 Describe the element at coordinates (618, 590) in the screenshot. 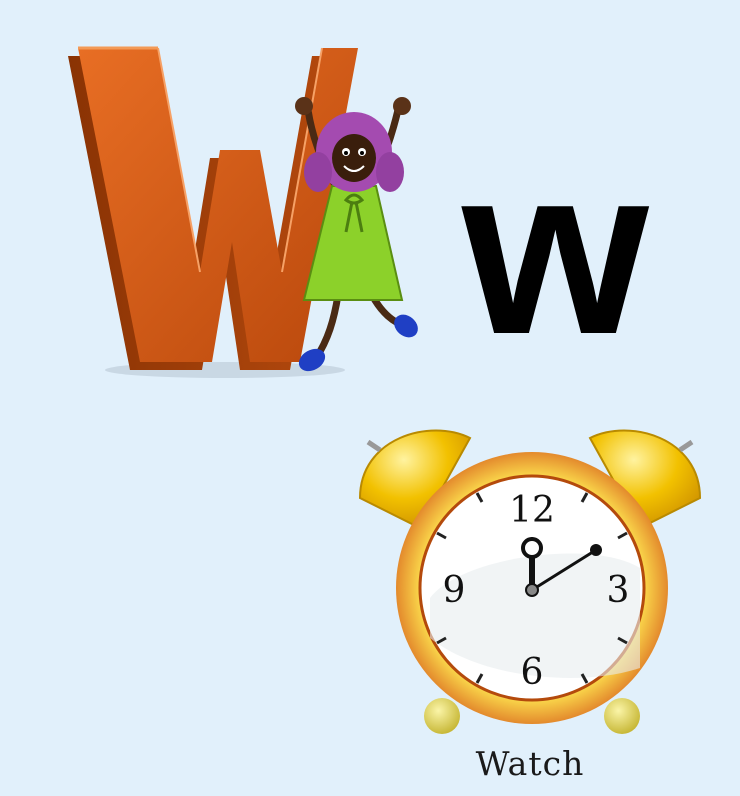

I see `clock-numeral-3: 3` at that location.